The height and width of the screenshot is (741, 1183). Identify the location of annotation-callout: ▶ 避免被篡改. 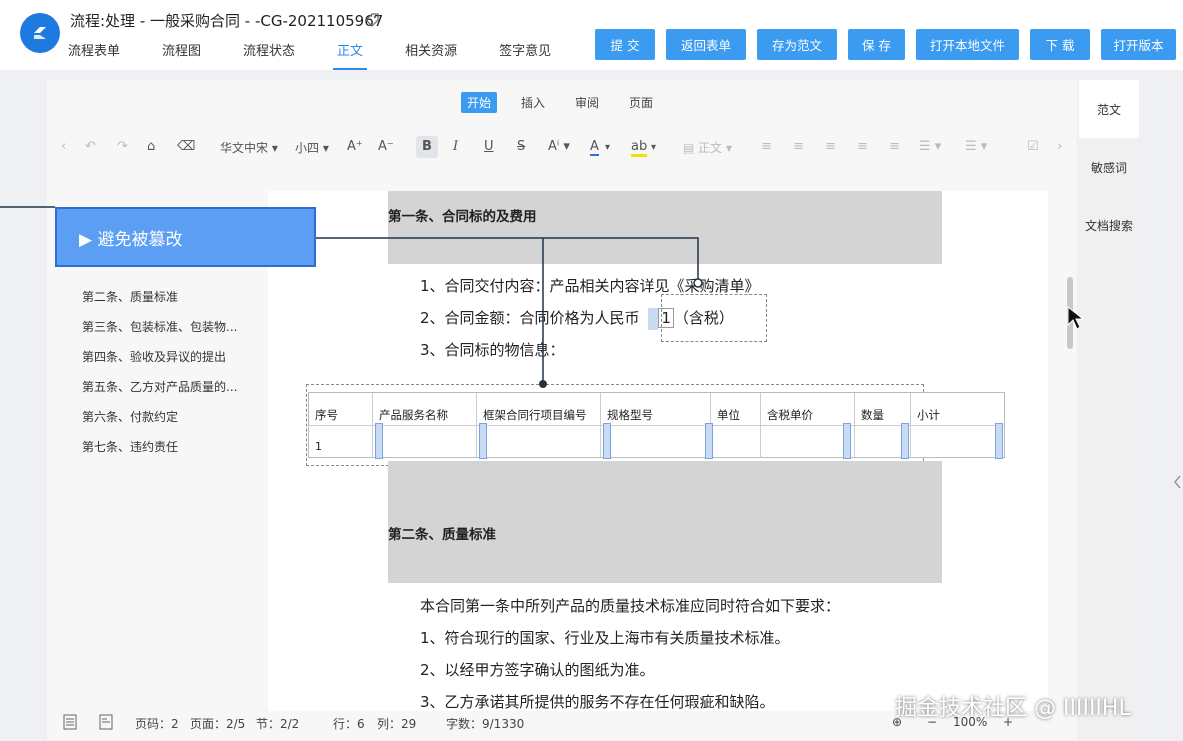
(185, 237).